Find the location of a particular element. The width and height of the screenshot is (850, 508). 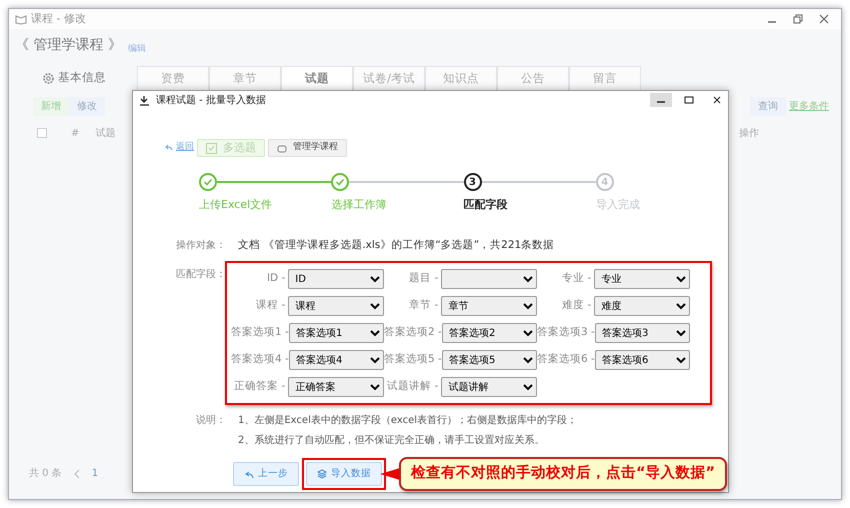

field-label: 正确答案 - is located at coordinates (259, 386).